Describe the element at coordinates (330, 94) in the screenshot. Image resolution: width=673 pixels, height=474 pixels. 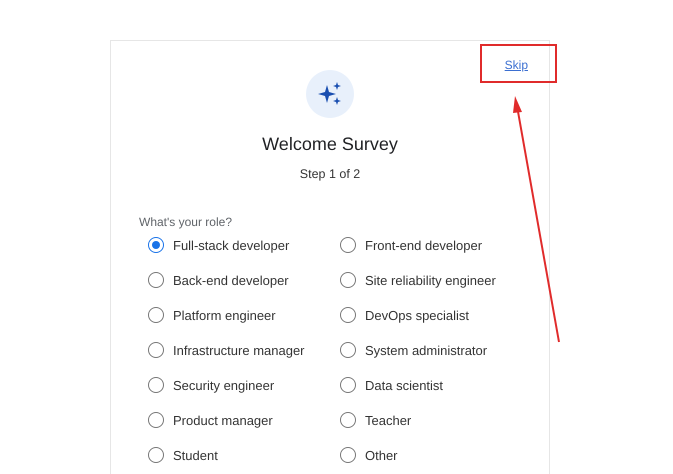
I see `sparkle-icon` at that location.